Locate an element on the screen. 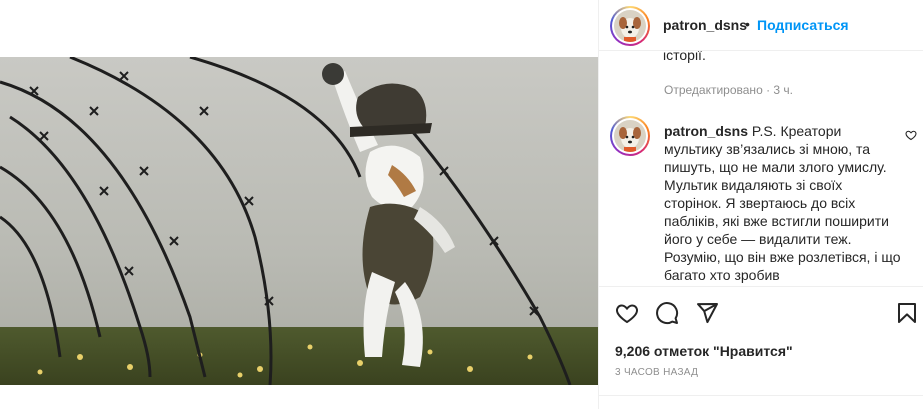 The width and height of the screenshot is (923, 410). comment-avatar is located at coordinates (630, 136).